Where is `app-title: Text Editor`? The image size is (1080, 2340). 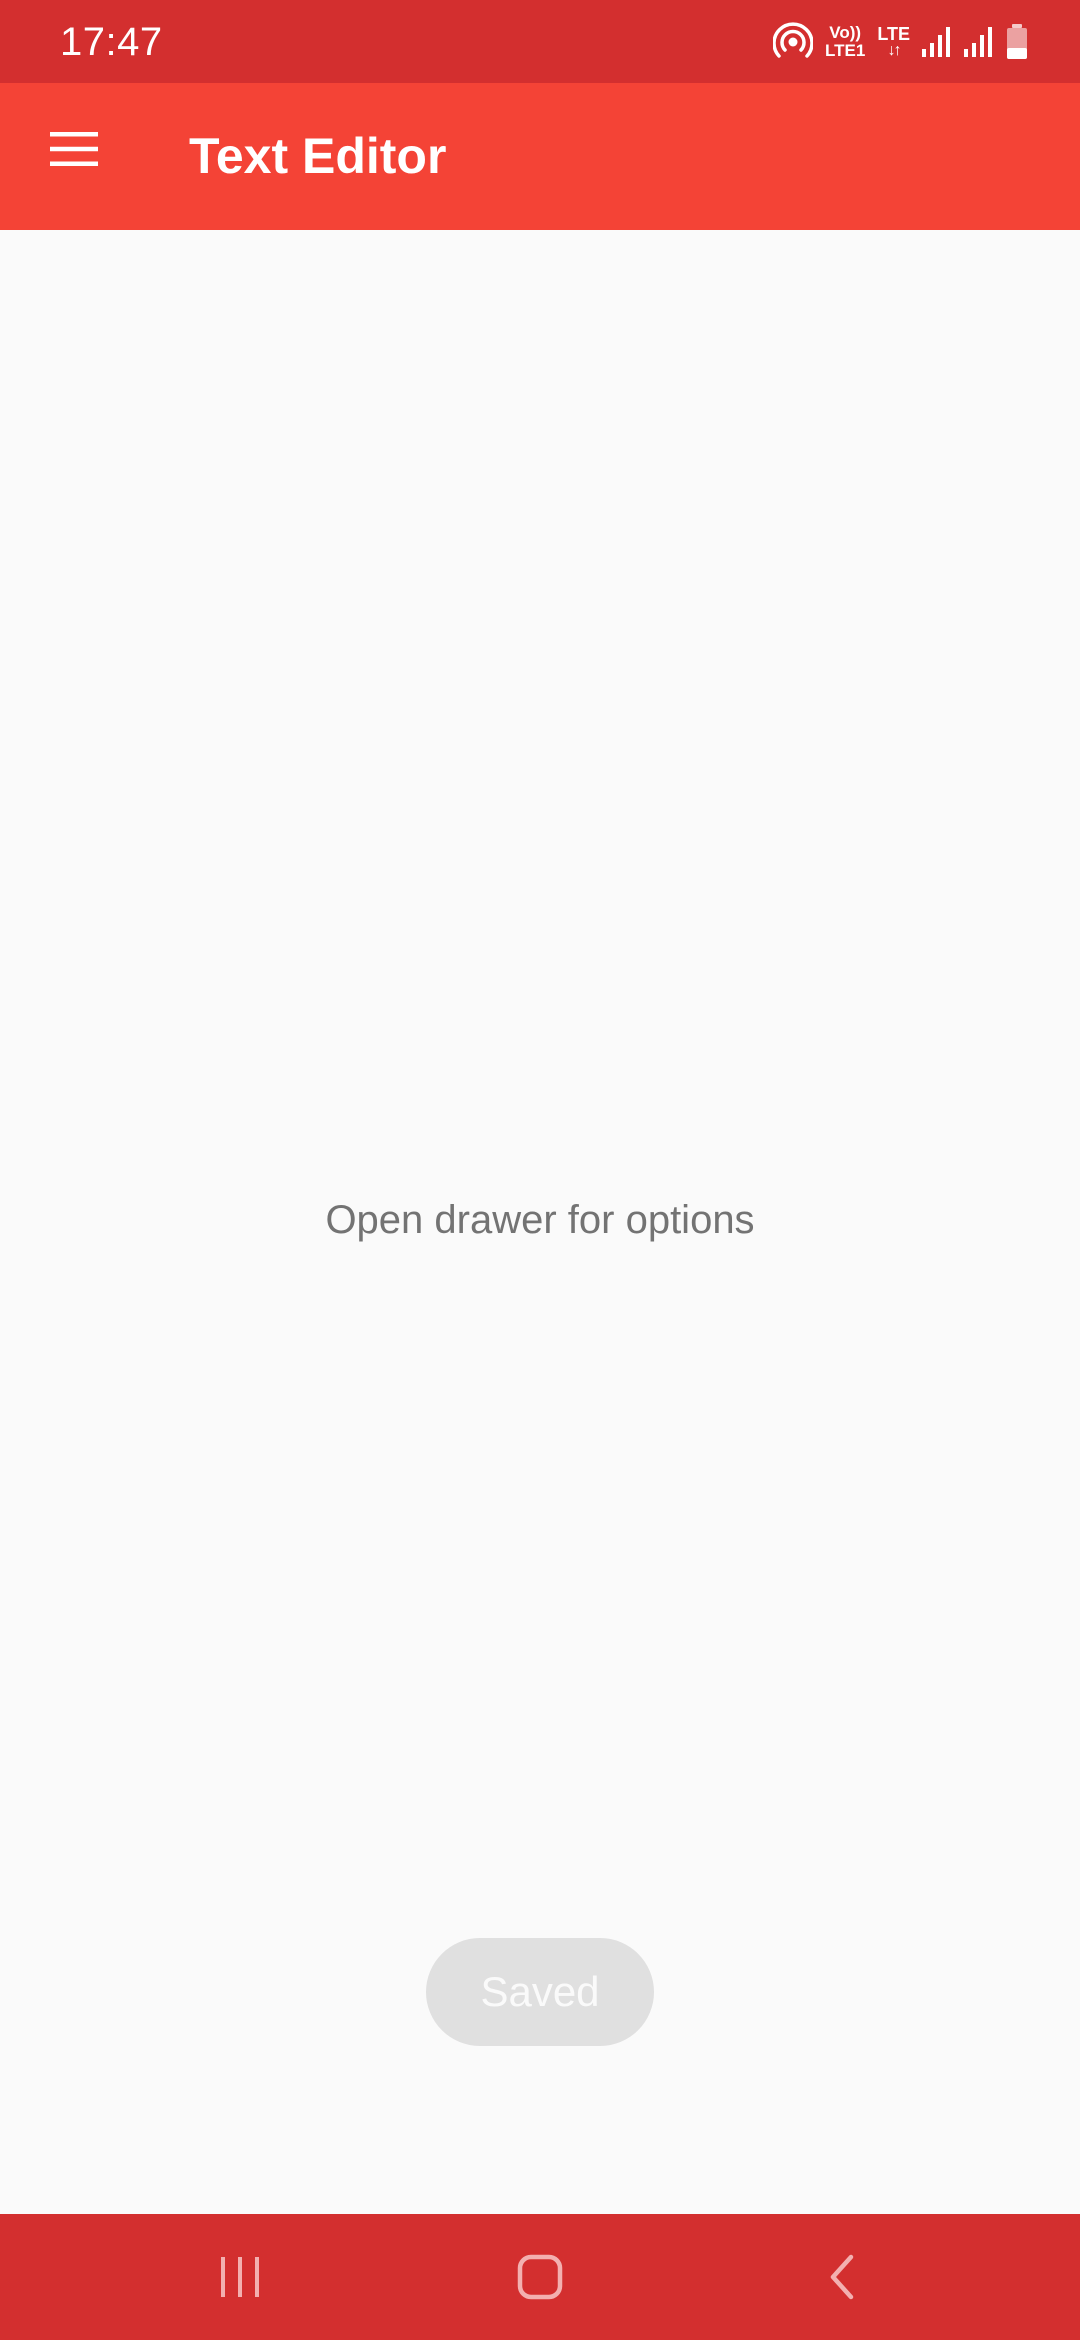 app-title: Text Editor is located at coordinates (318, 156).